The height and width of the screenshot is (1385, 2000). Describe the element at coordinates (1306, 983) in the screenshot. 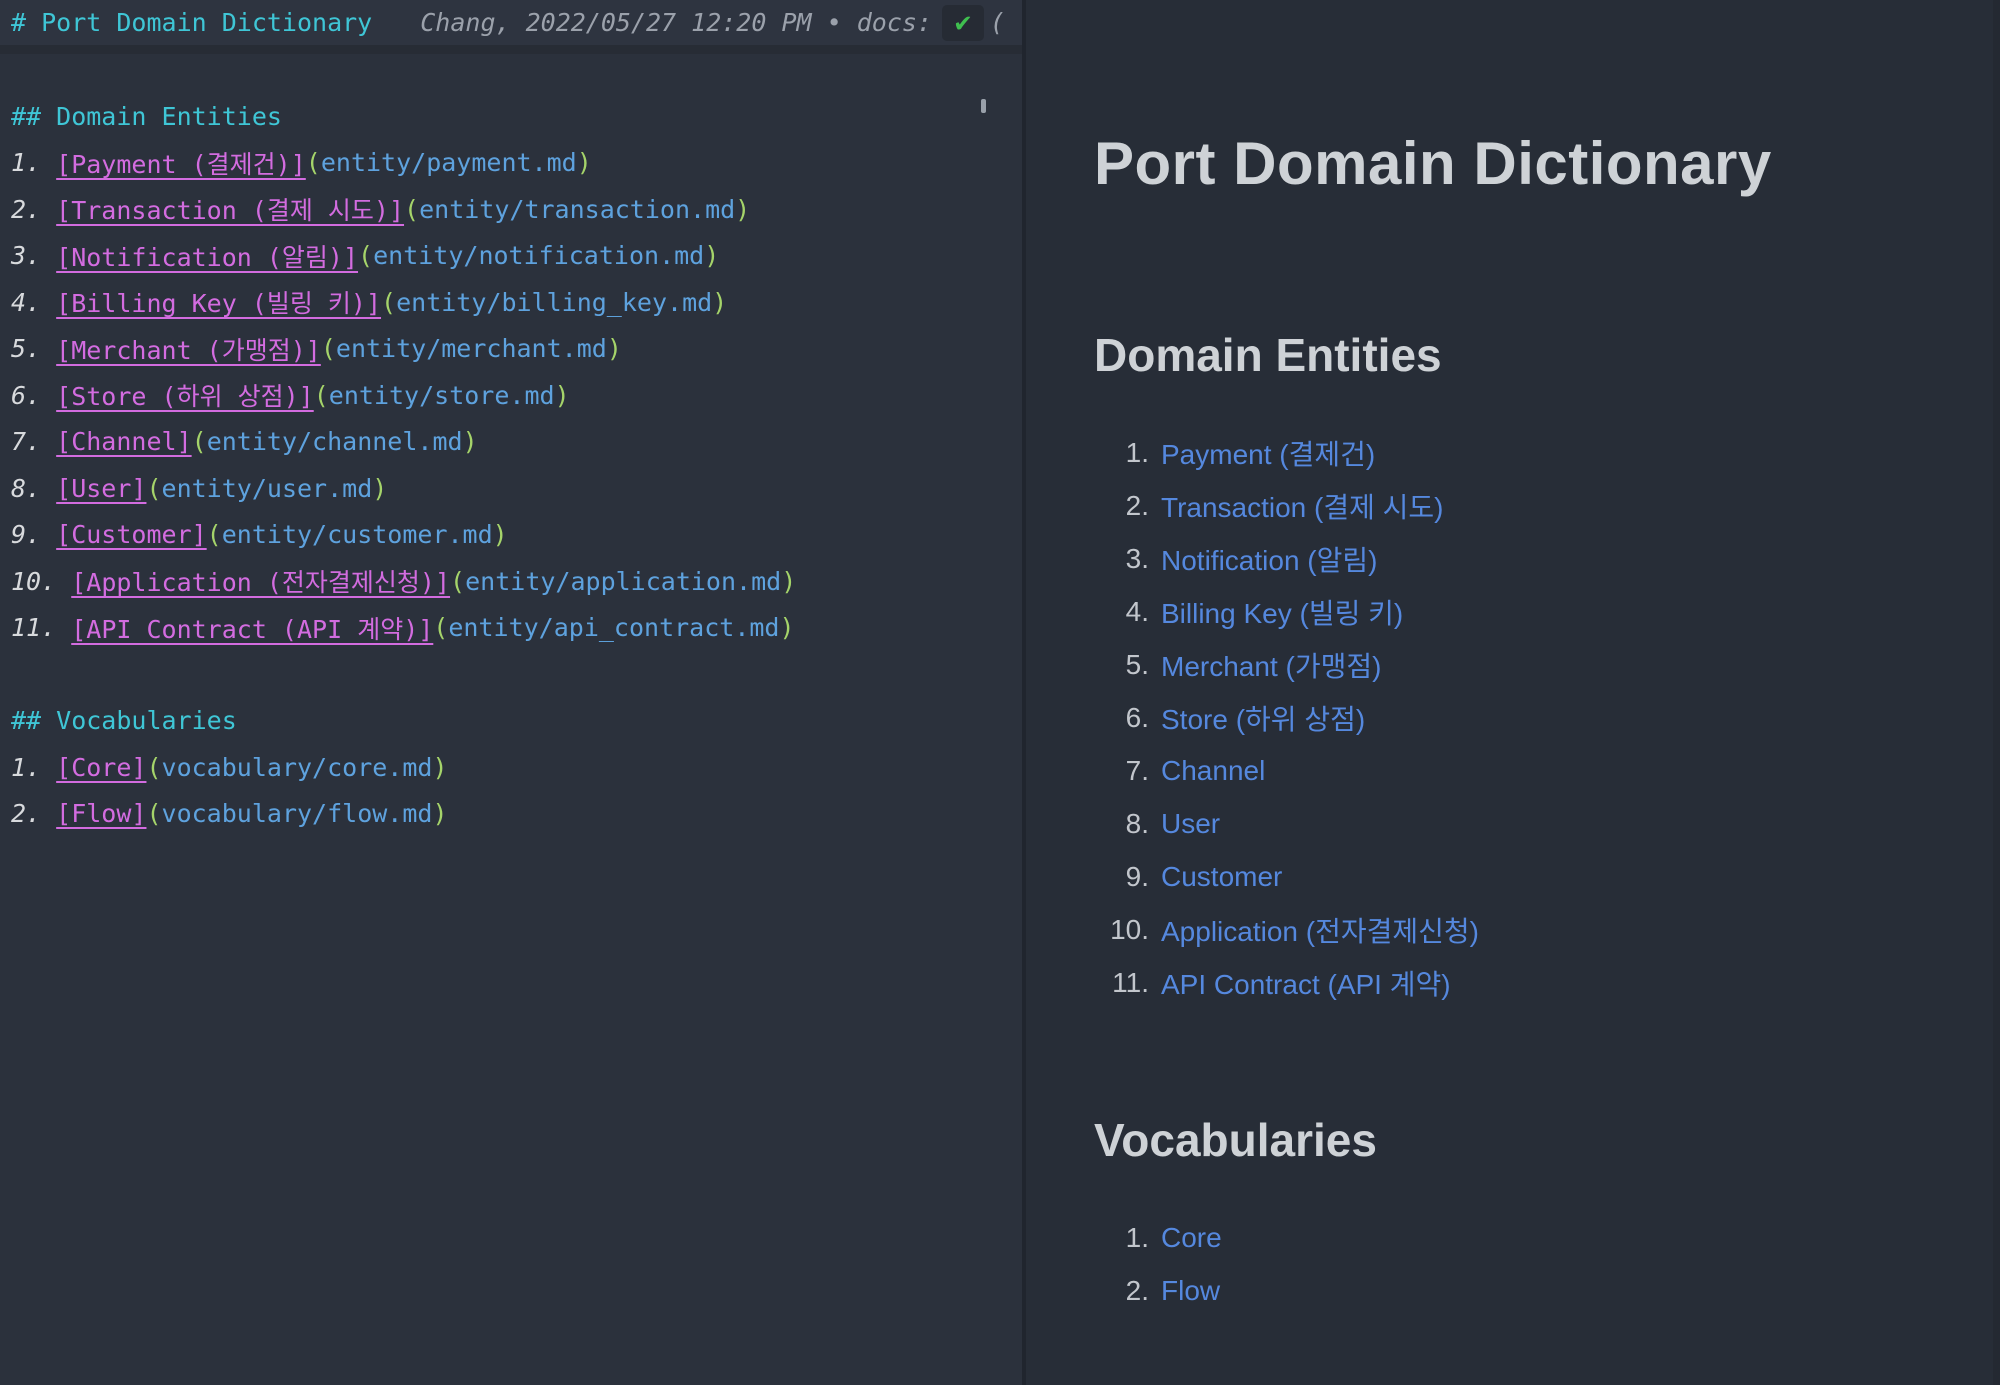

I see `entity-link: API Contract (API 계약)` at that location.